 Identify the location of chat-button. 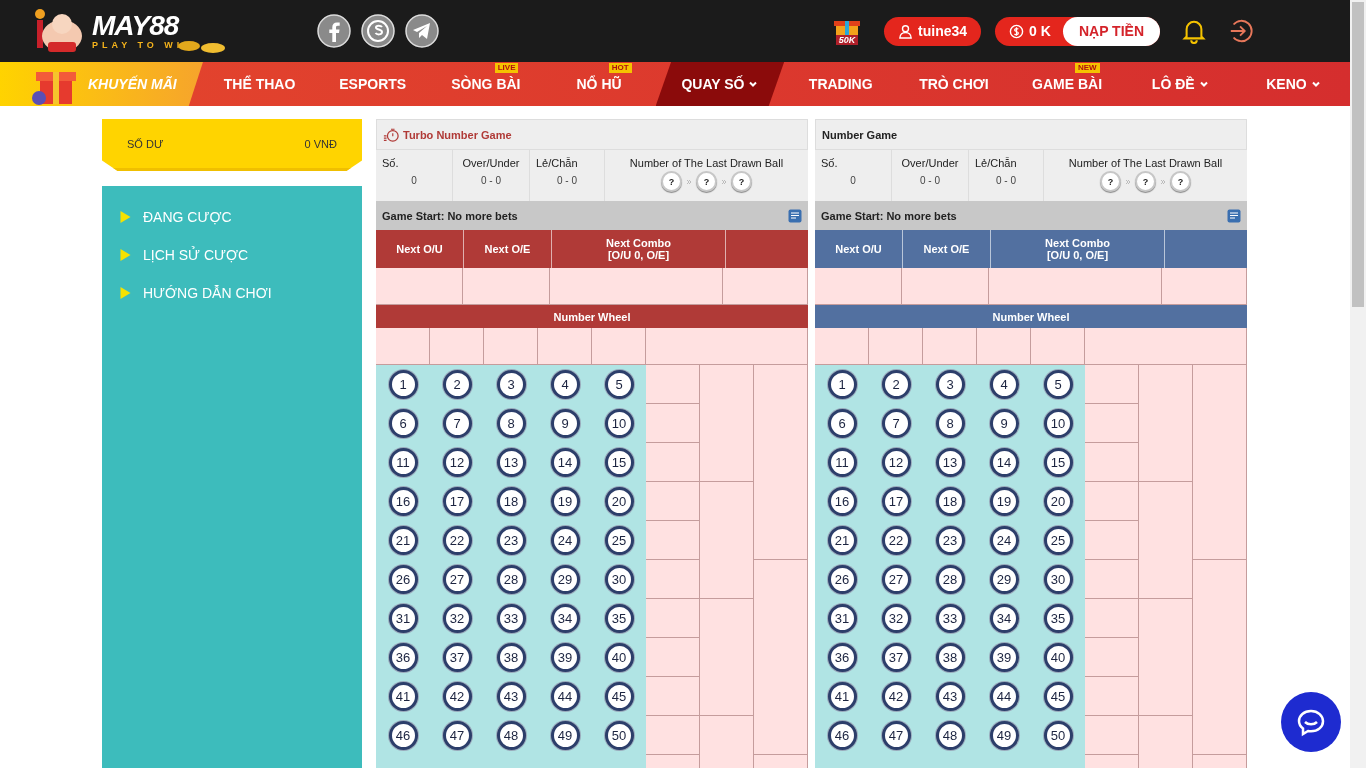
(1311, 722).